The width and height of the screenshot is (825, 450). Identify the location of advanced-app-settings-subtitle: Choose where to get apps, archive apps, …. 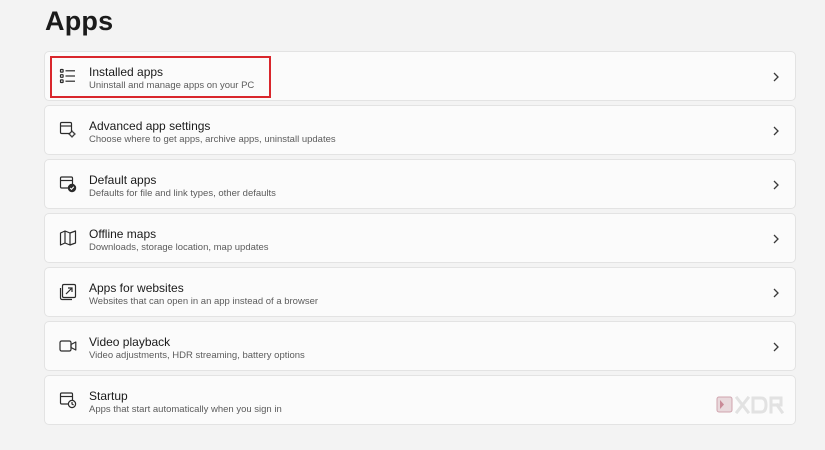
(212, 139).